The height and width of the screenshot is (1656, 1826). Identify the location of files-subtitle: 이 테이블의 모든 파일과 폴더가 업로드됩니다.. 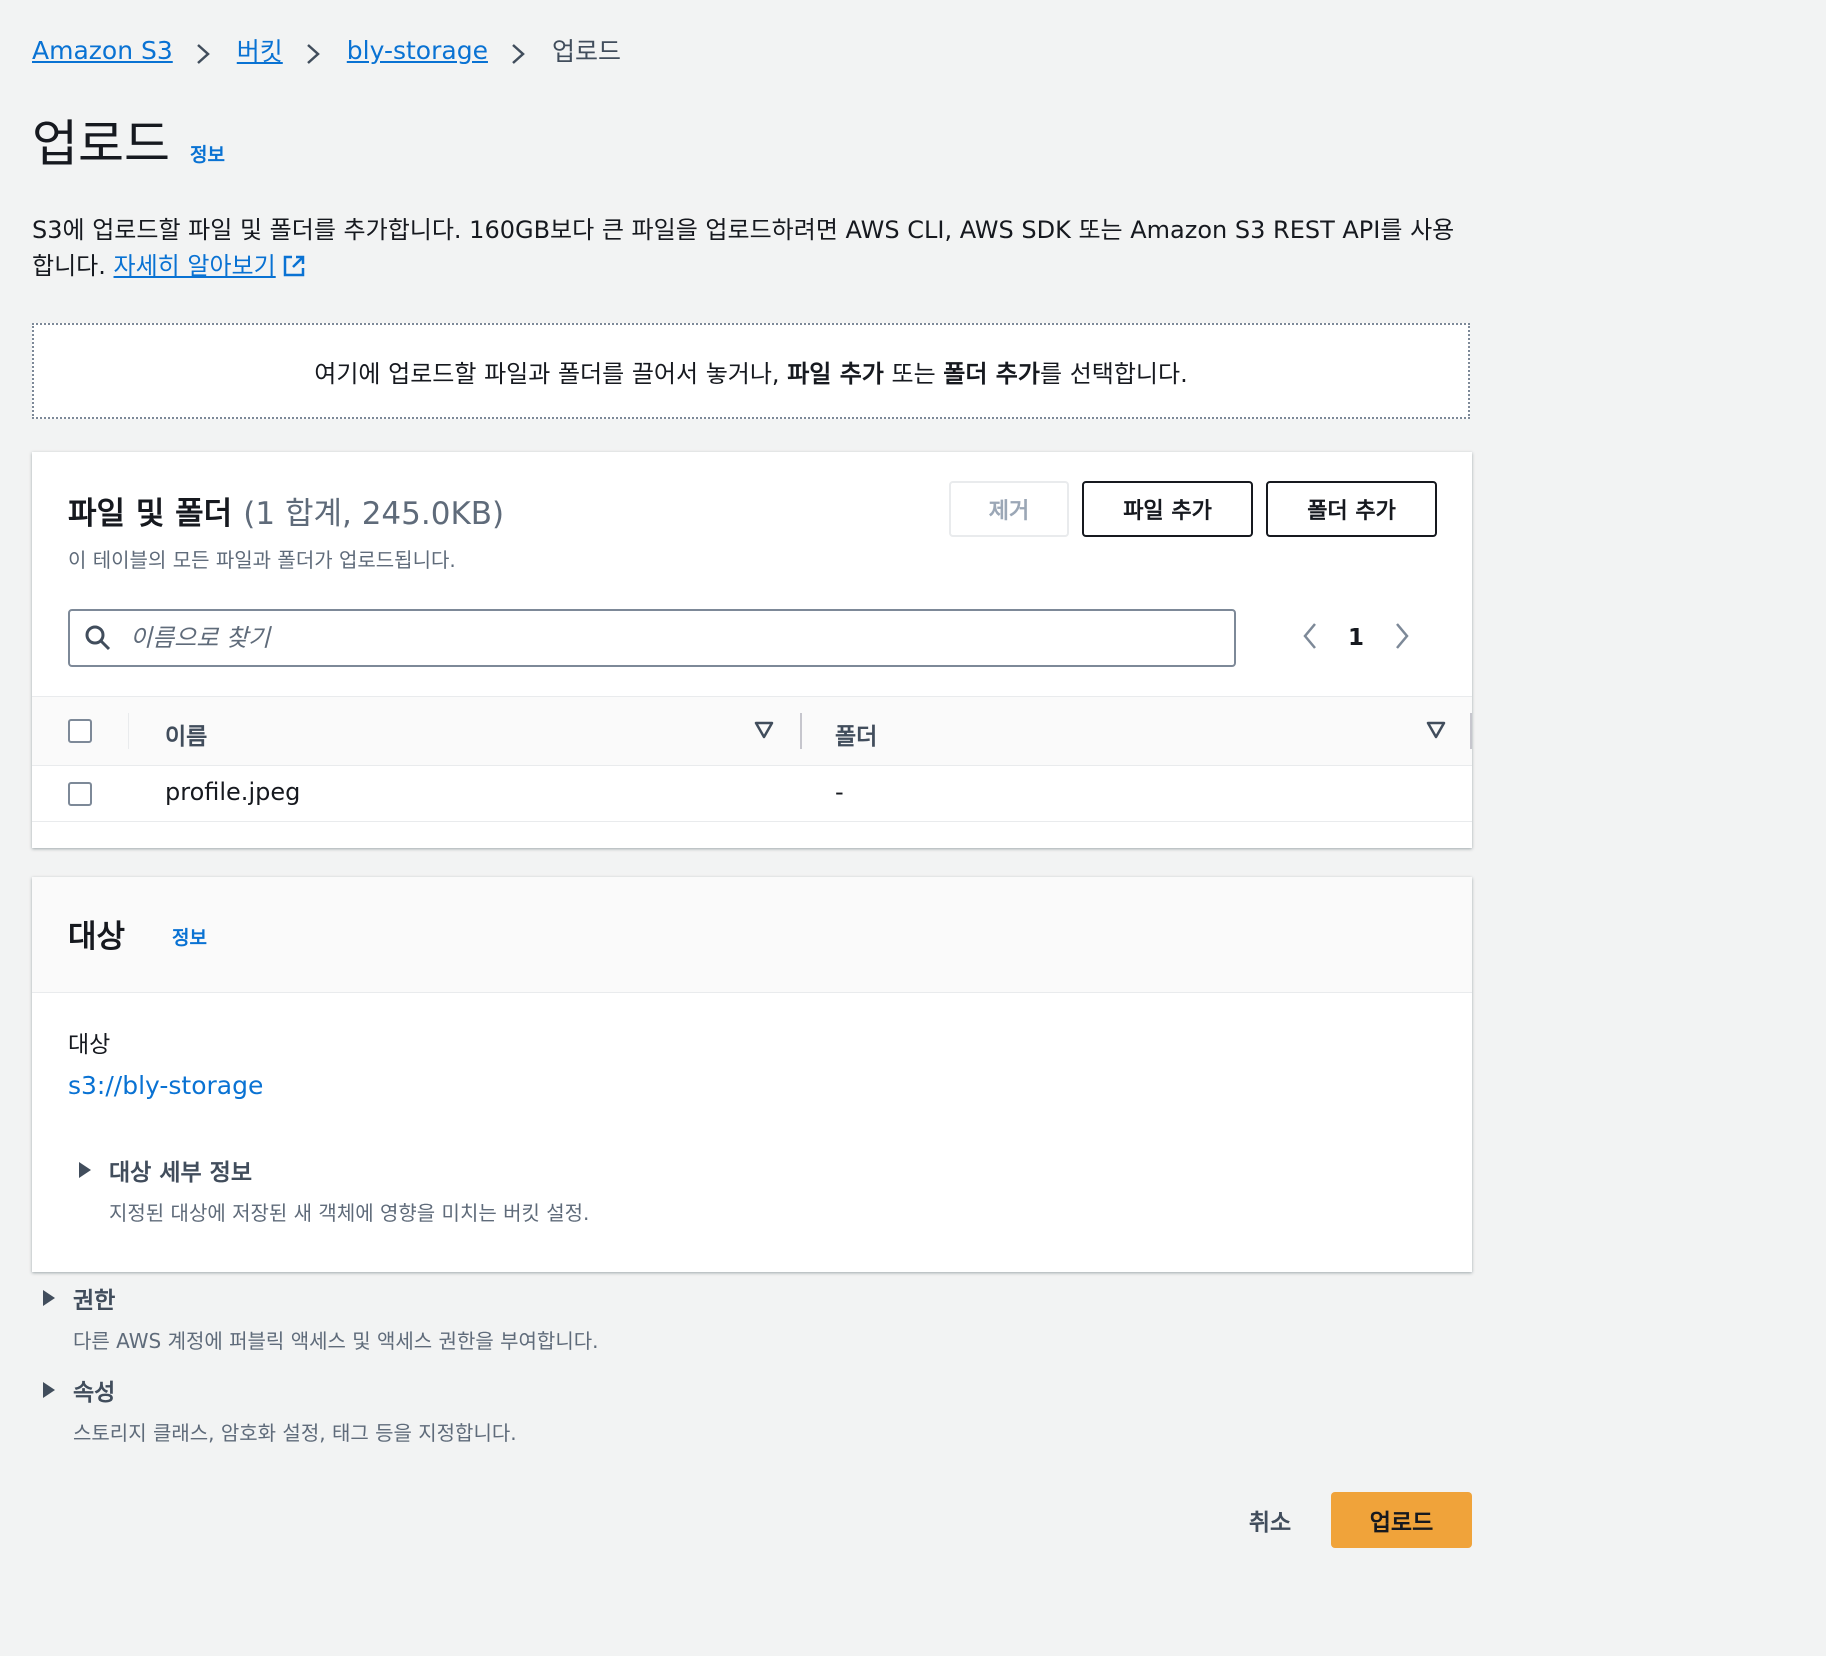
(262, 560).